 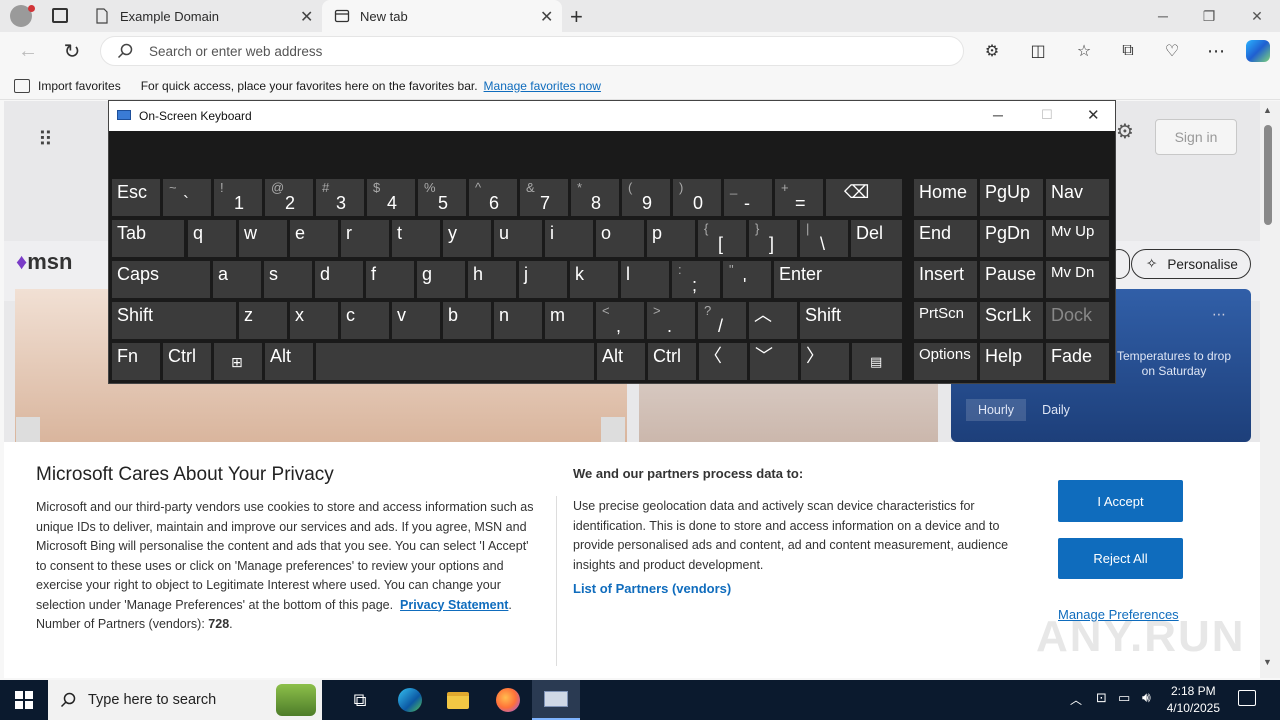 I want to click on key-ctrl-right: Ctrl, so click(x=672, y=361).